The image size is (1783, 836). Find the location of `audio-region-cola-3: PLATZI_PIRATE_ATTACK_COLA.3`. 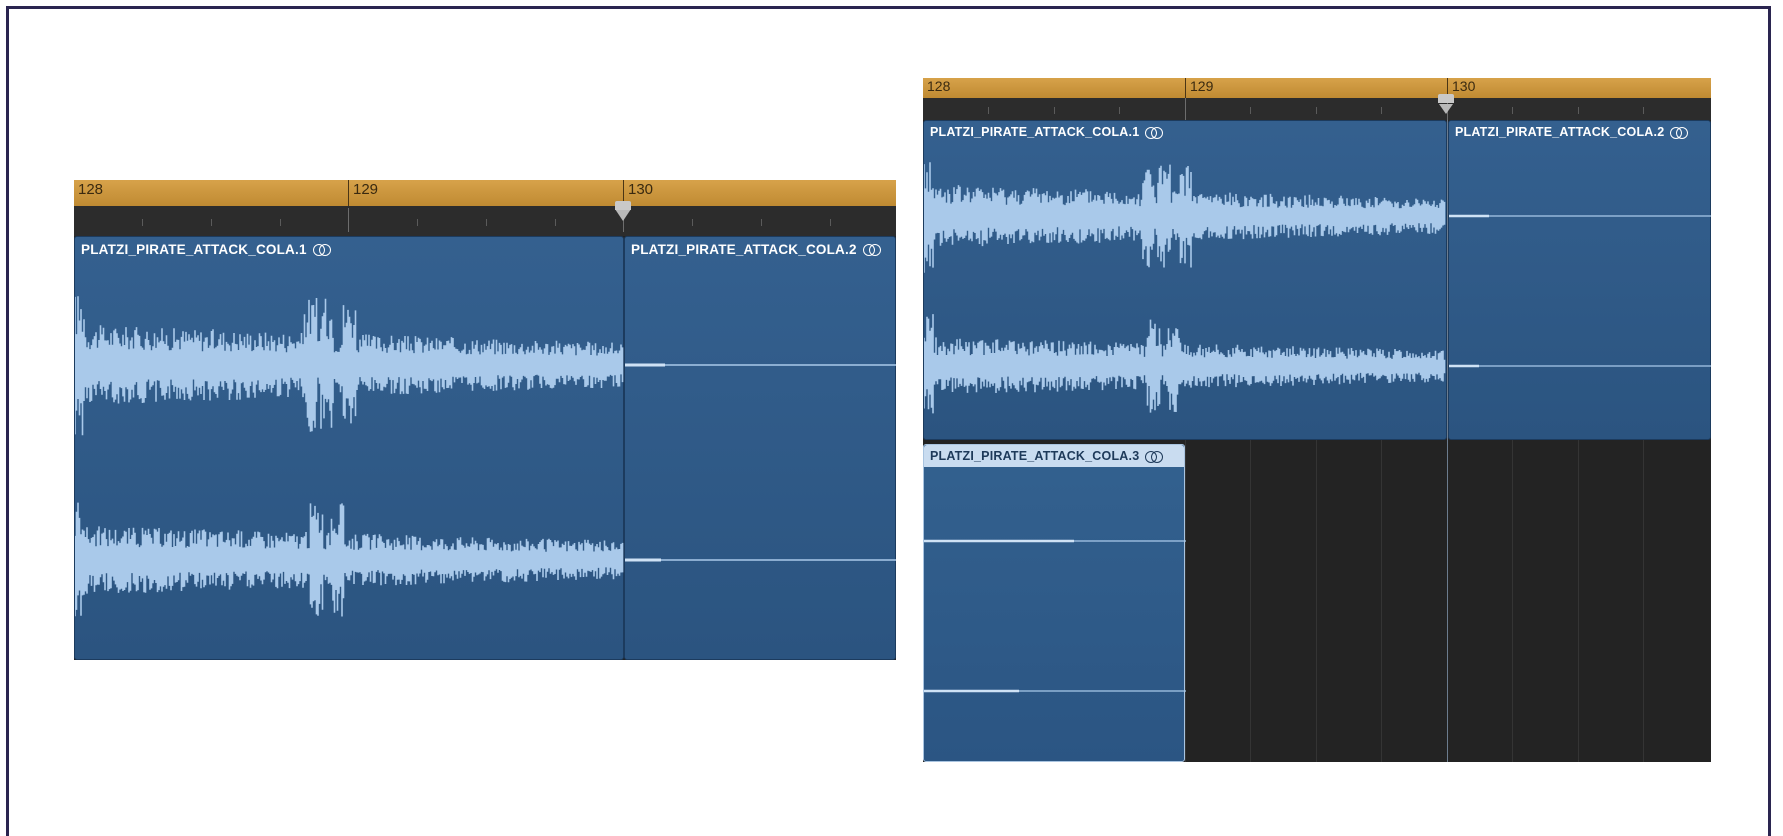

audio-region-cola-3: PLATZI_PIRATE_ATTACK_COLA.3 is located at coordinates (1054, 603).